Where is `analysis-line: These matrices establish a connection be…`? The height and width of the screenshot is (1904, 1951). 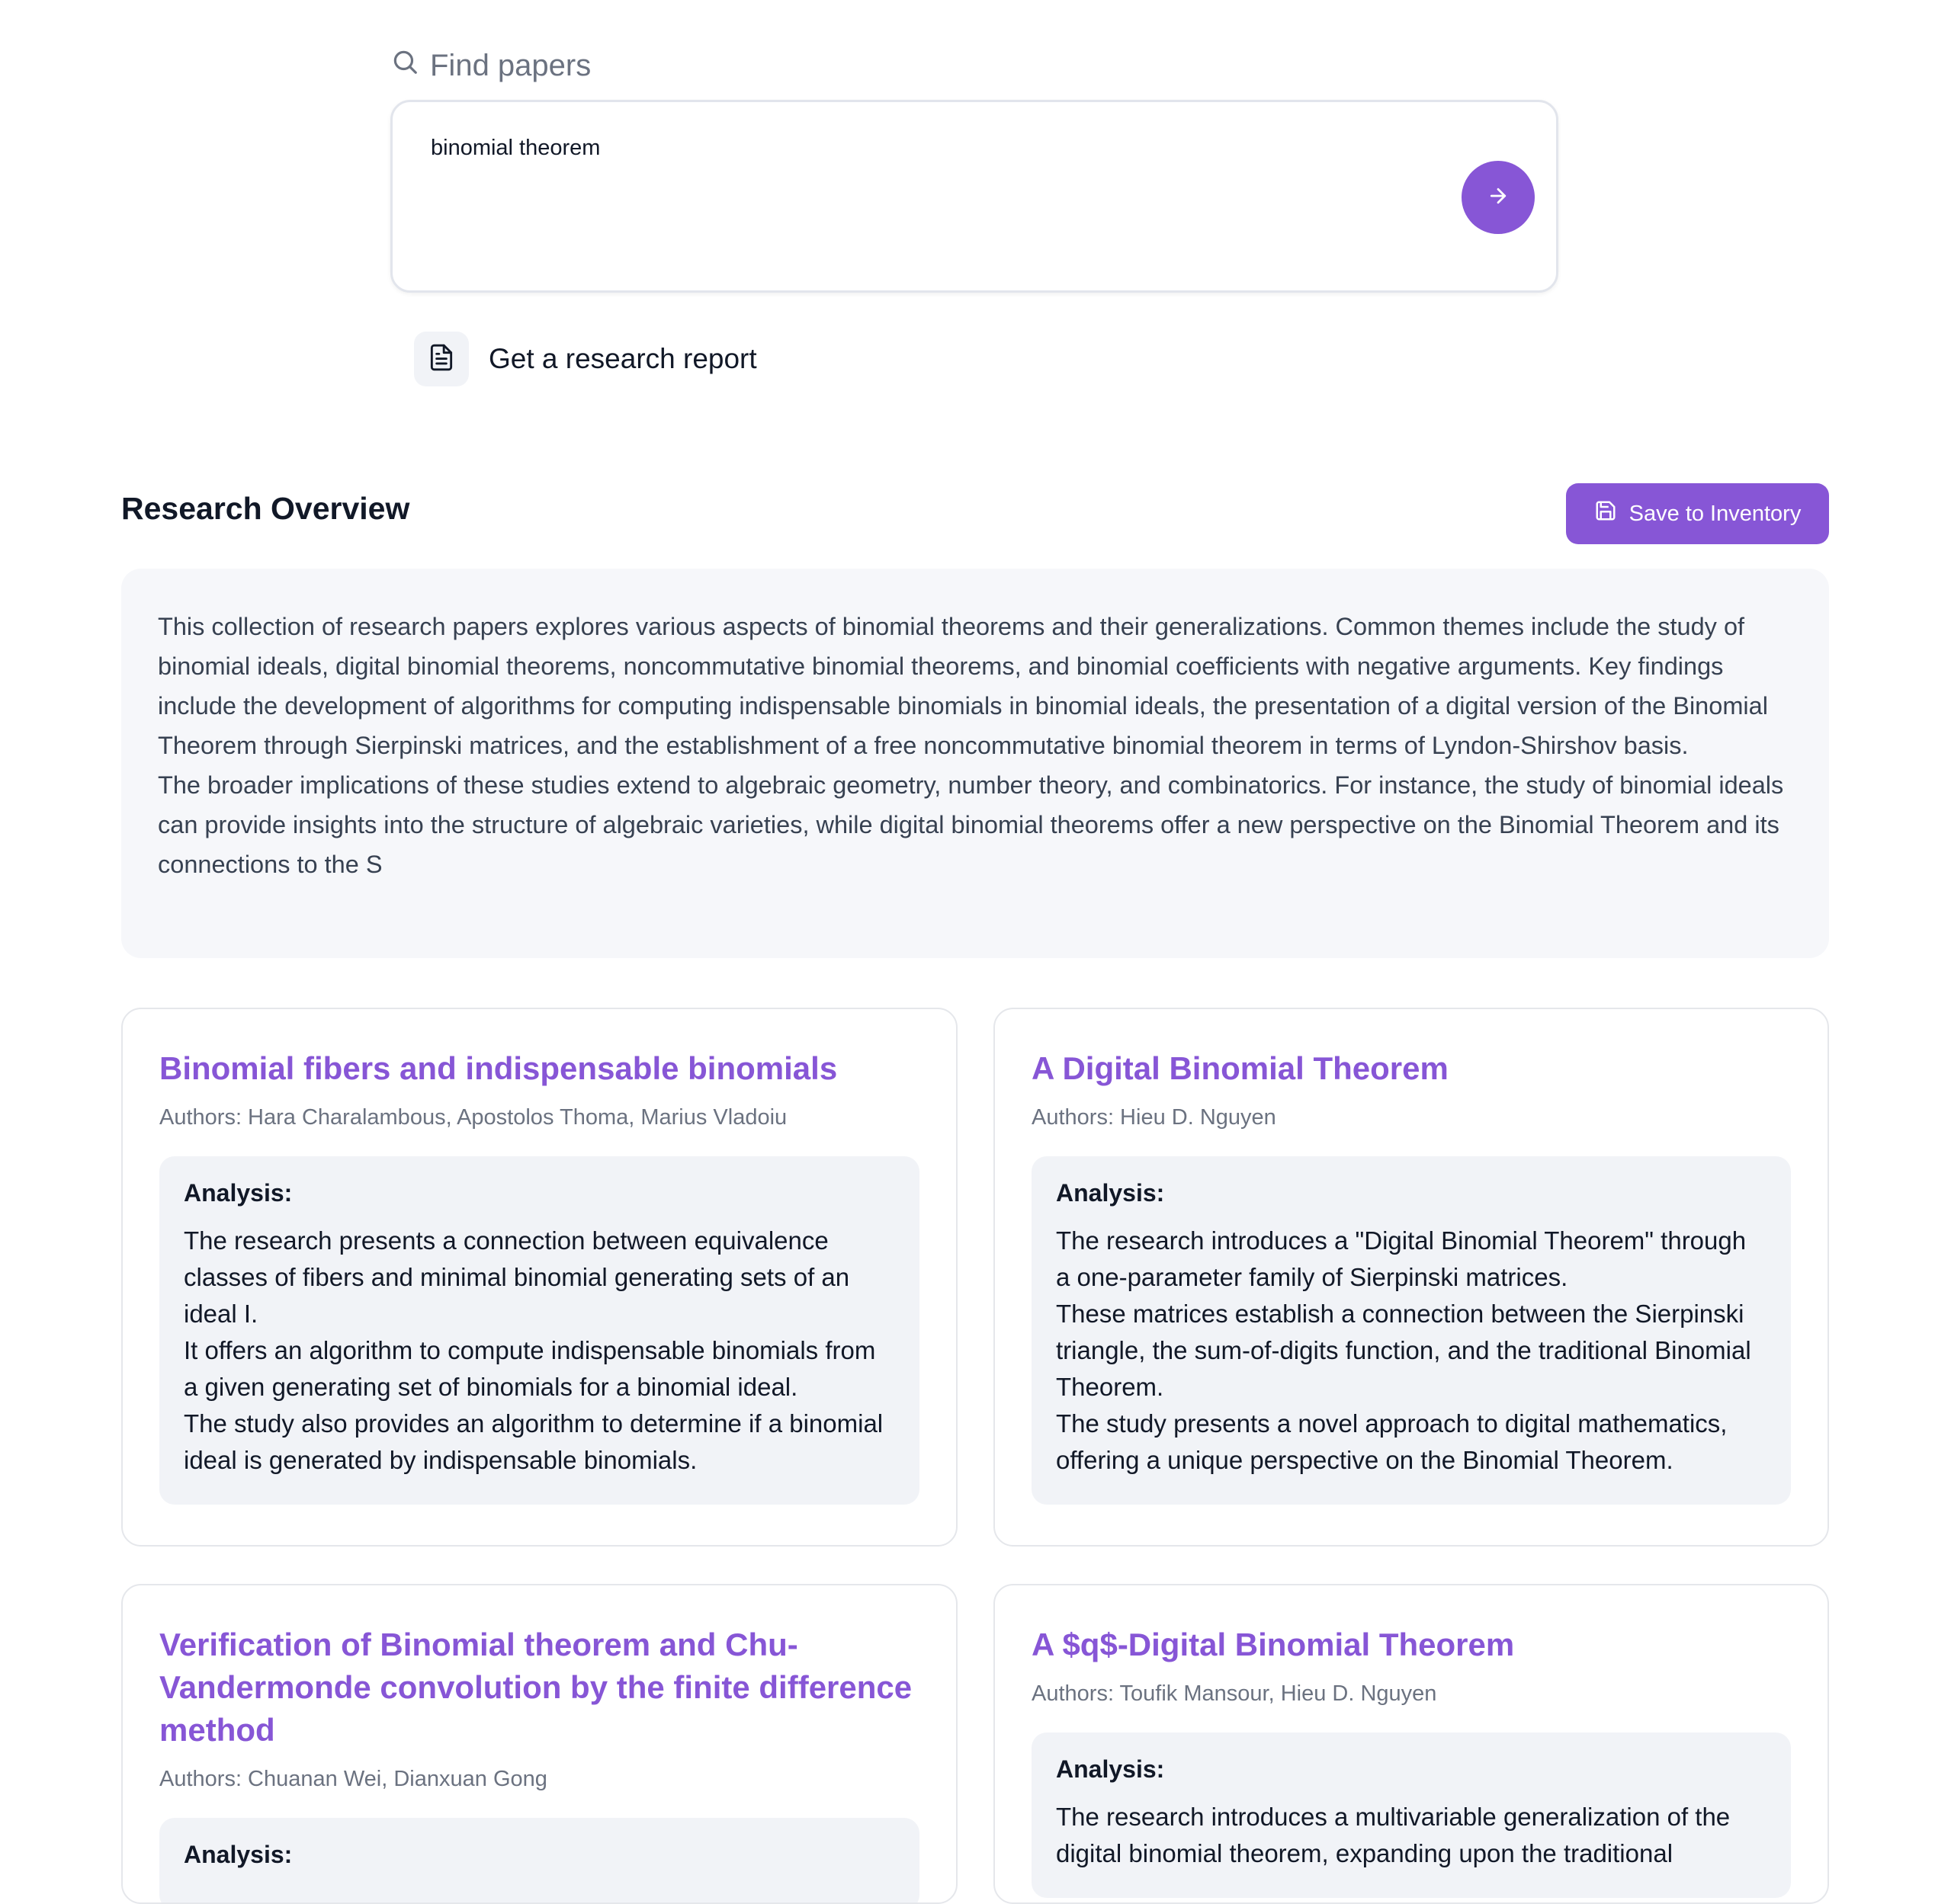 analysis-line: These matrices establish a connection be… is located at coordinates (1403, 1350).